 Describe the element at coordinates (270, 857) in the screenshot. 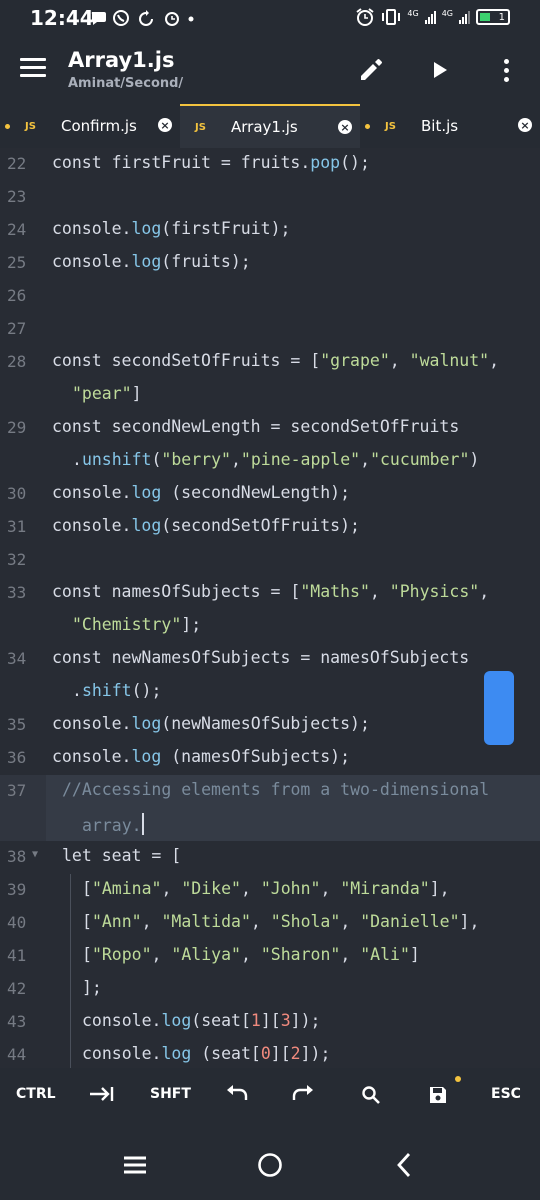

I see `code-line: 38 ▼ let seat = [` at that location.